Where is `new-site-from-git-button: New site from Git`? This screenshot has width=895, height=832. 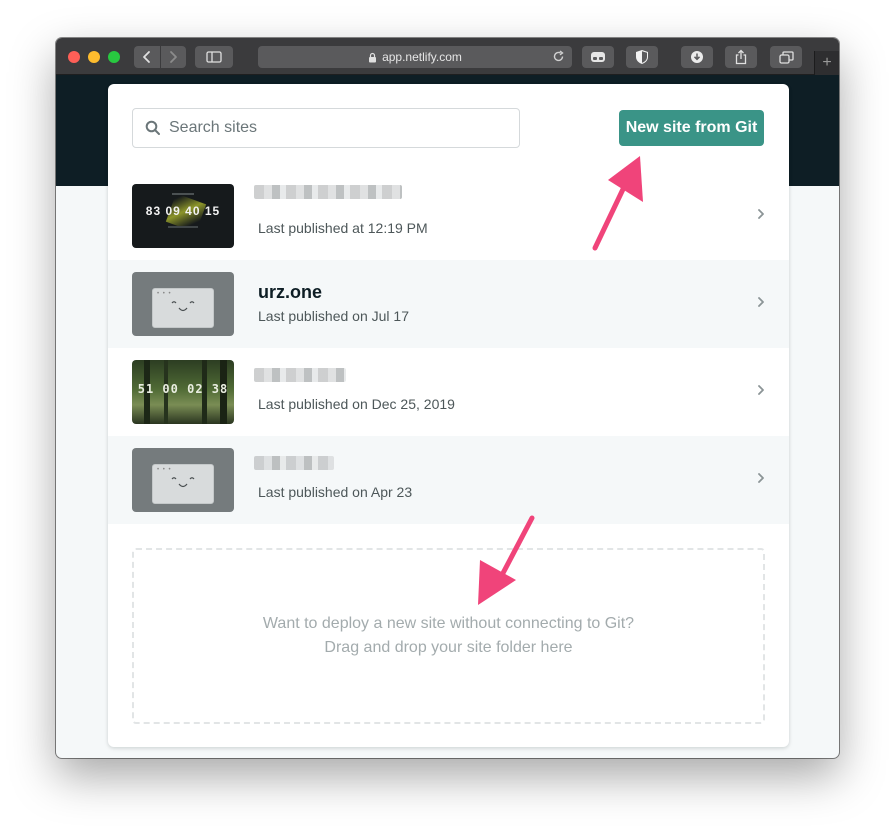 new-site-from-git-button: New site from Git is located at coordinates (691, 128).